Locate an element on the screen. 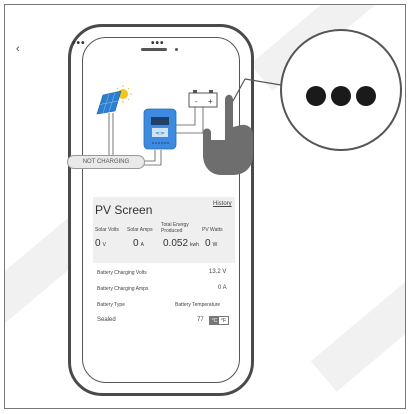 Image resolution: width=412 pixels, height=414 pixels. charge-controller-icon: =□= is located at coordinates (160, 129).